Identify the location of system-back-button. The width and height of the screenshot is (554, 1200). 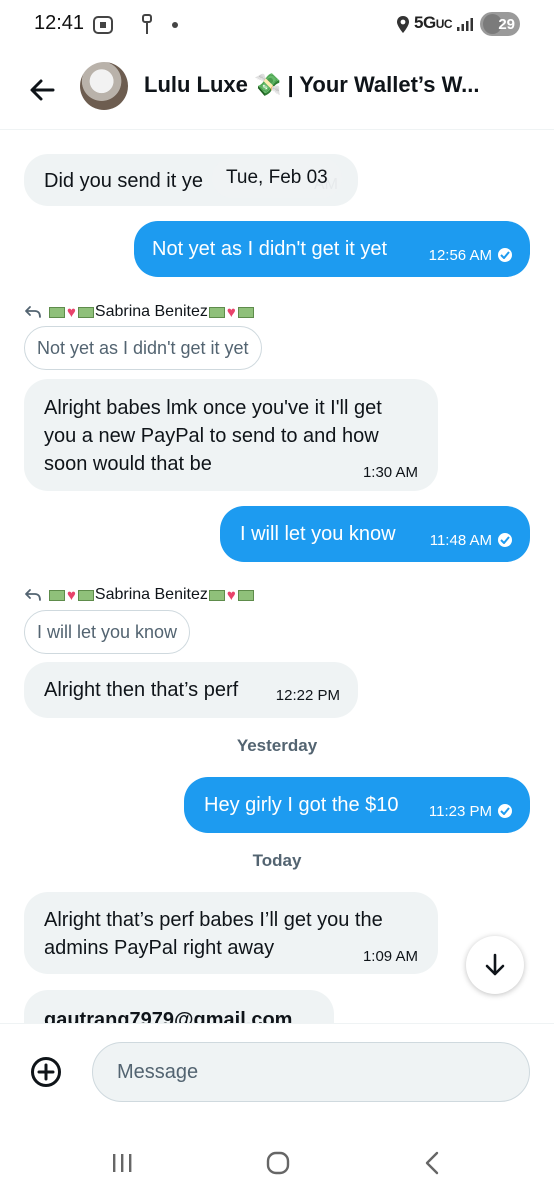
(432, 1163).